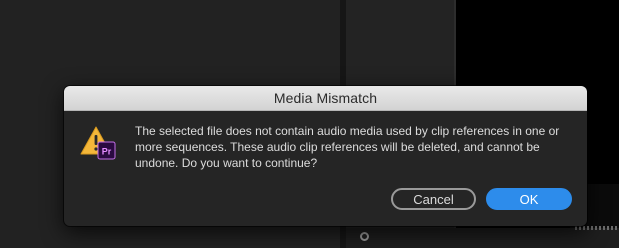 Image resolution: width=619 pixels, height=248 pixels. I want to click on horizontal-scrollbar, so click(482, 238).